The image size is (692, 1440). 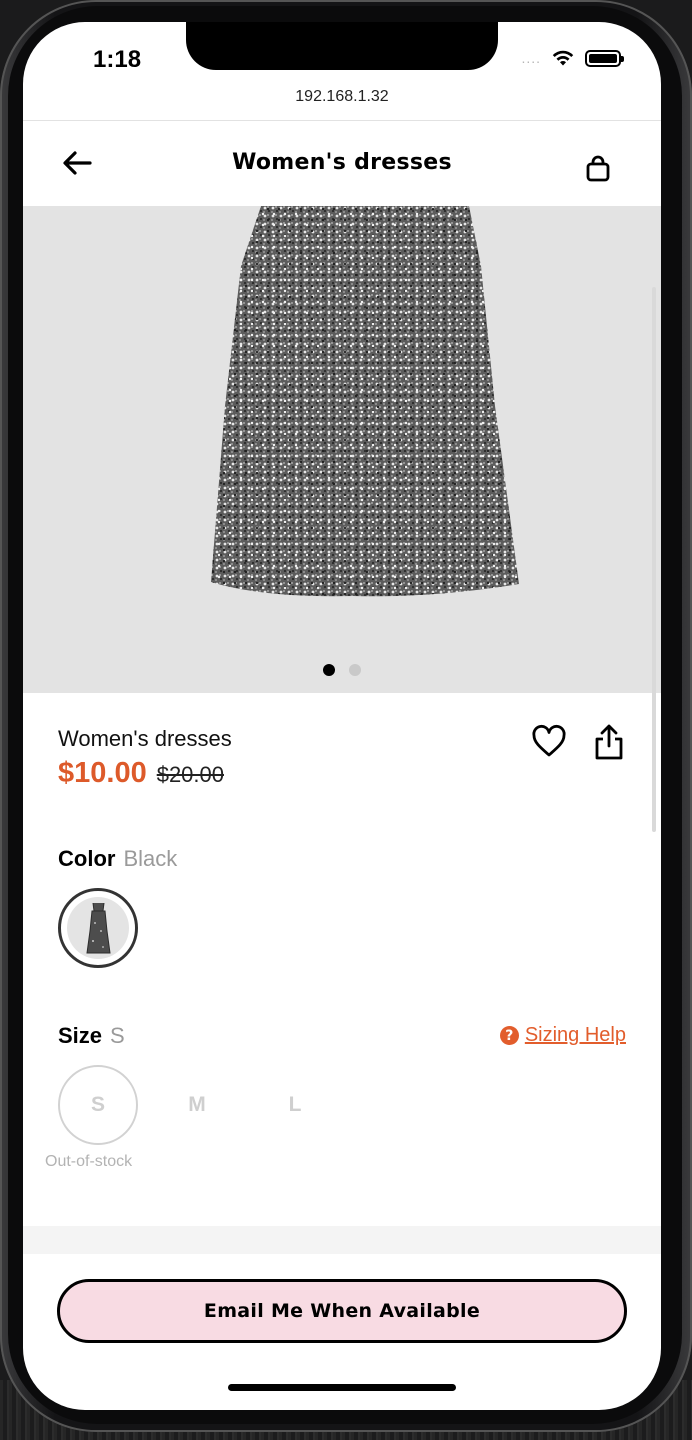 I want to click on color-label: Color, so click(x=87, y=858).